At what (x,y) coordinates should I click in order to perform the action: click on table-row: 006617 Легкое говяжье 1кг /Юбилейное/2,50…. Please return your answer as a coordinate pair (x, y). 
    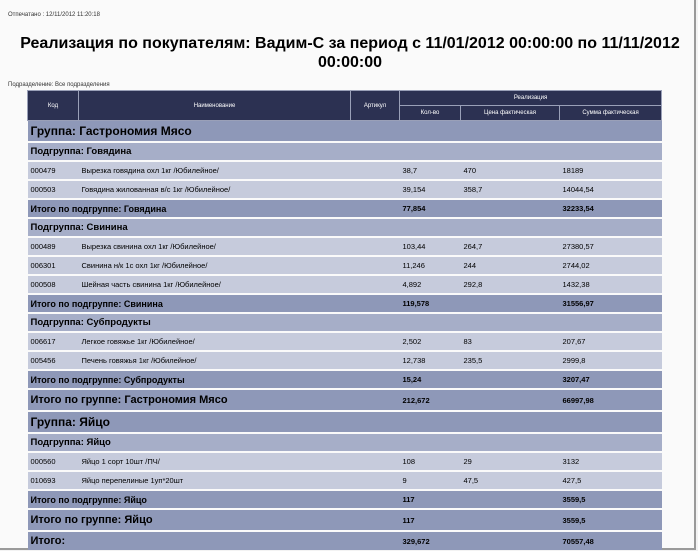
    Looking at the image, I should click on (344, 341).